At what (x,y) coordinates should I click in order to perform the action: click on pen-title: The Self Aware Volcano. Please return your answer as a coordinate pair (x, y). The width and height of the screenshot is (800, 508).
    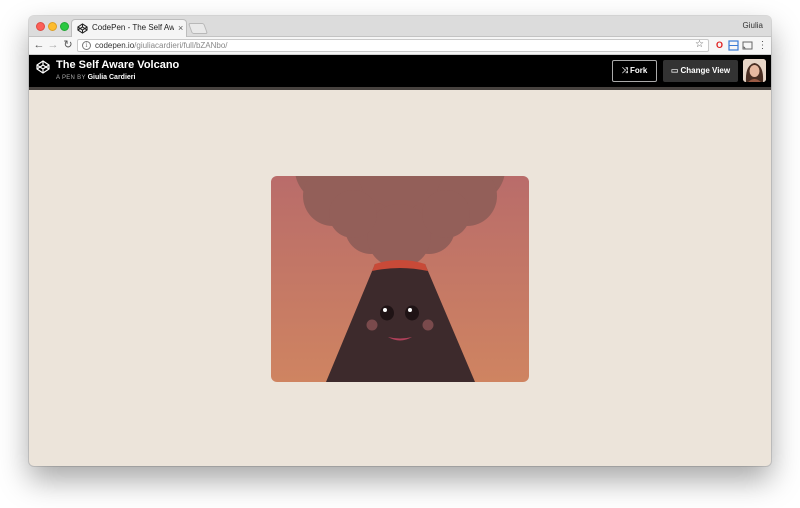
    Looking at the image, I should click on (117, 65).